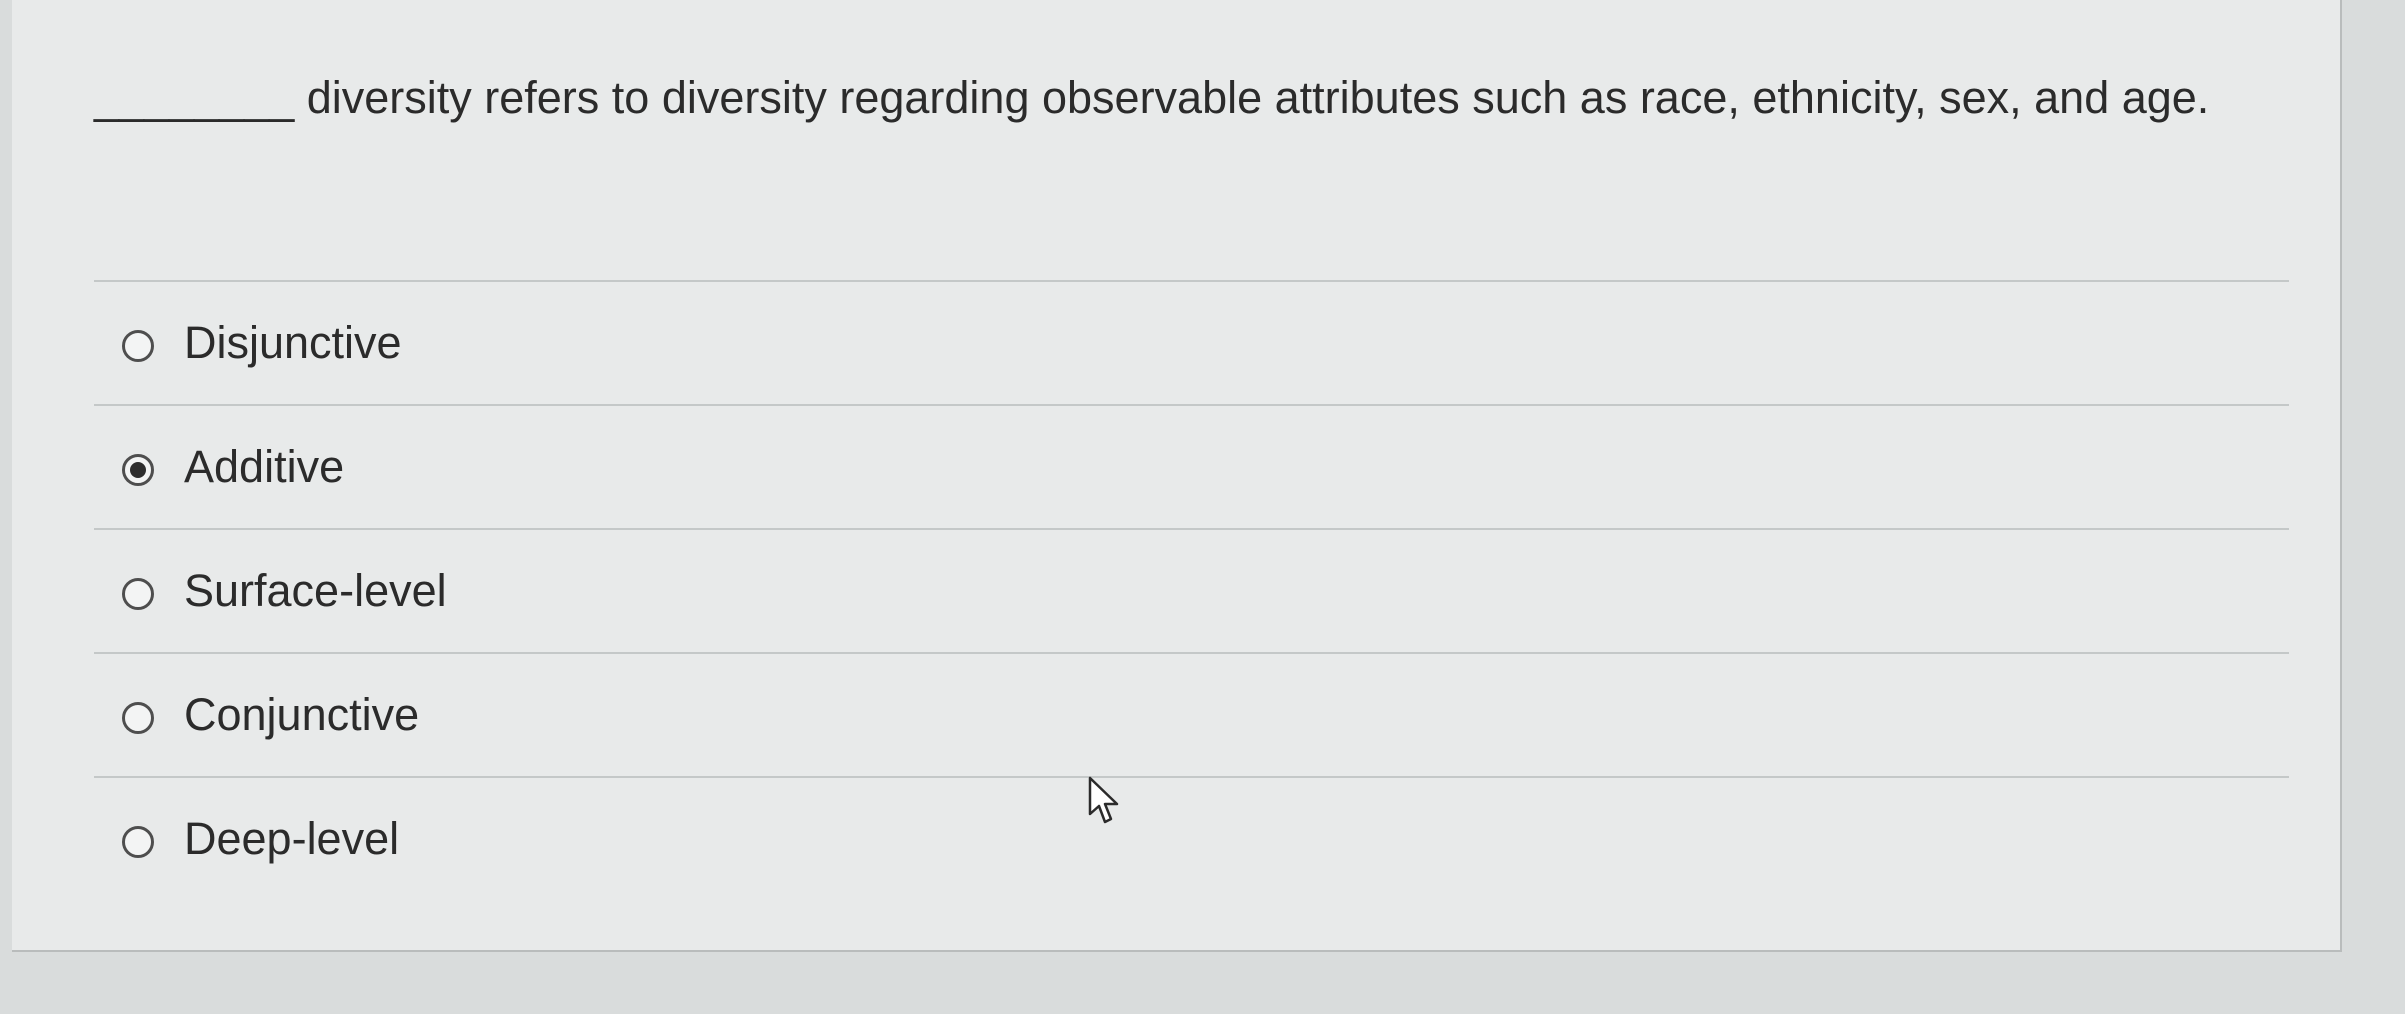  What do you see at coordinates (293, 343) in the screenshot?
I see `option-label: Disjunctive` at bounding box center [293, 343].